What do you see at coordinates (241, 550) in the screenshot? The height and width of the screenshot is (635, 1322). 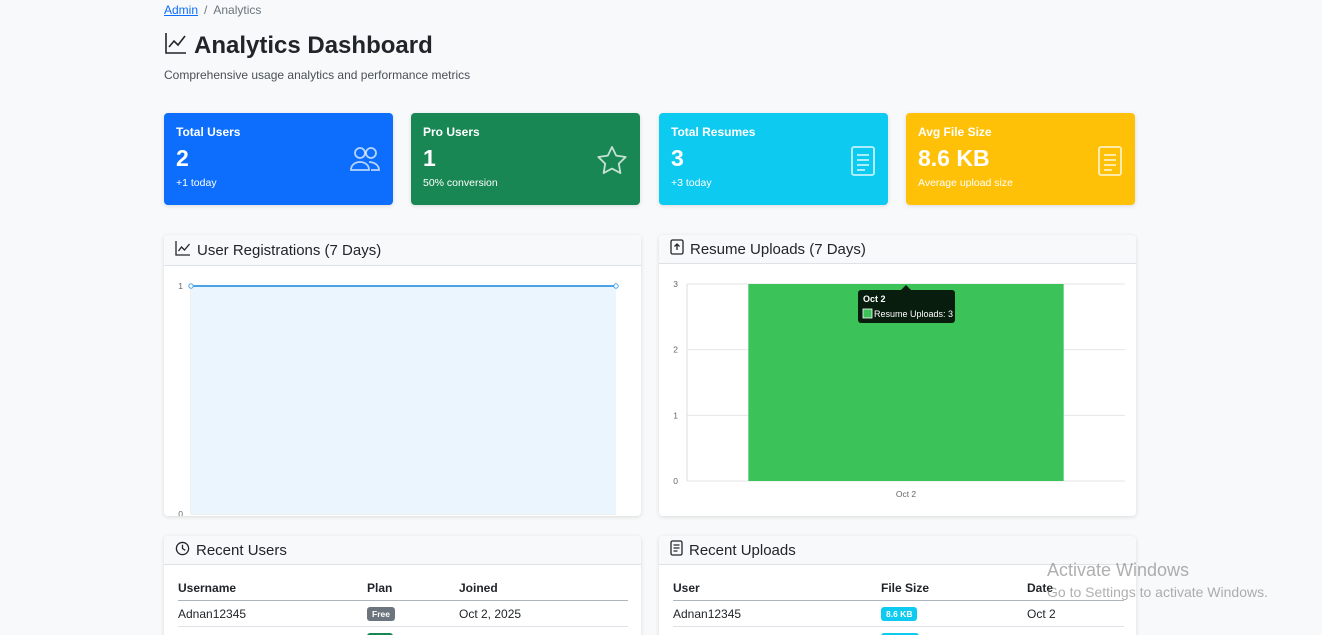 I see `card-title: Recent Users` at bounding box center [241, 550].